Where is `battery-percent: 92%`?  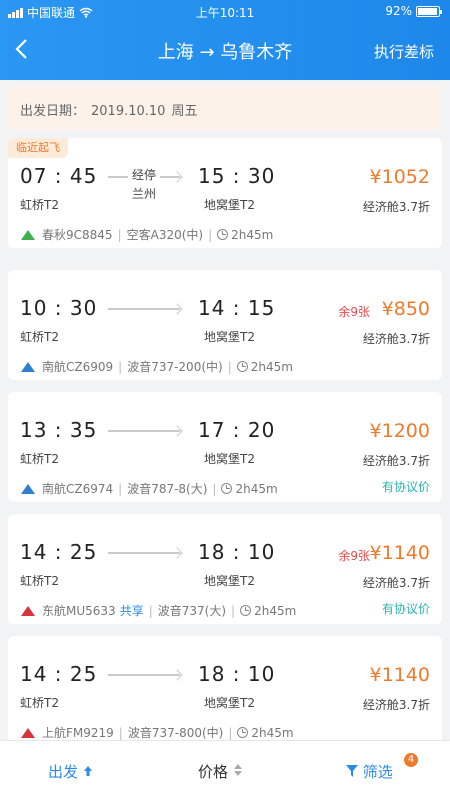 battery-percent: 92% is located at coordinates (398, 11).